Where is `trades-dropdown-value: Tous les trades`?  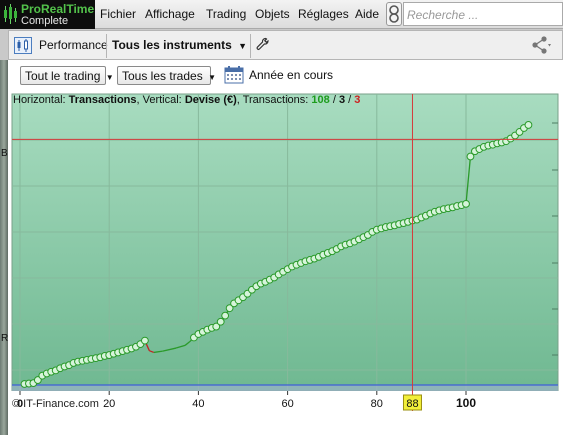 trades-dropdown-value: Tous les trades is located at coordinates (162, 76).